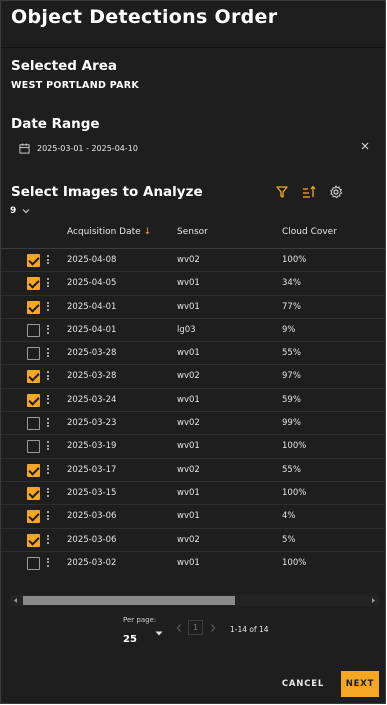 This screenshot has height=705, width=387. What do you see at coordinates (92, 562) in the screenshot?
I see `cell-acquisition-date: 2025-03-02` at bounding box center [92, 562].